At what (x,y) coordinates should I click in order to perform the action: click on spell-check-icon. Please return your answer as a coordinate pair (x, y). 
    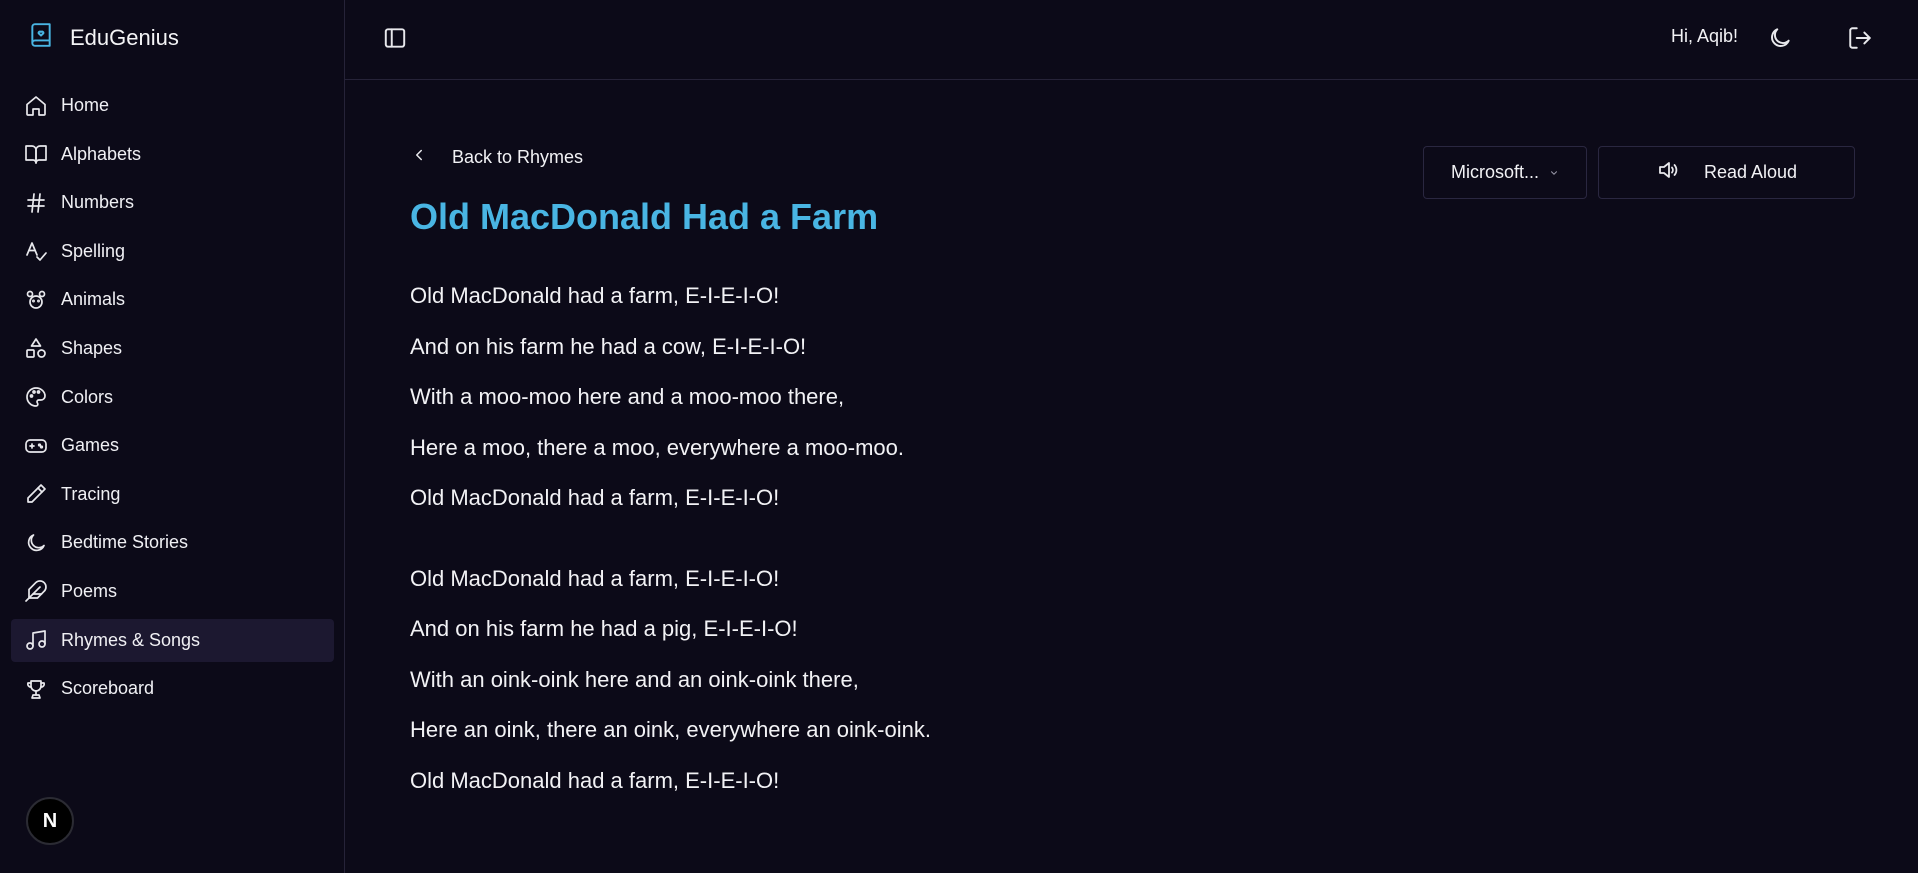
    Looking at the image, I should click on (36, 251).